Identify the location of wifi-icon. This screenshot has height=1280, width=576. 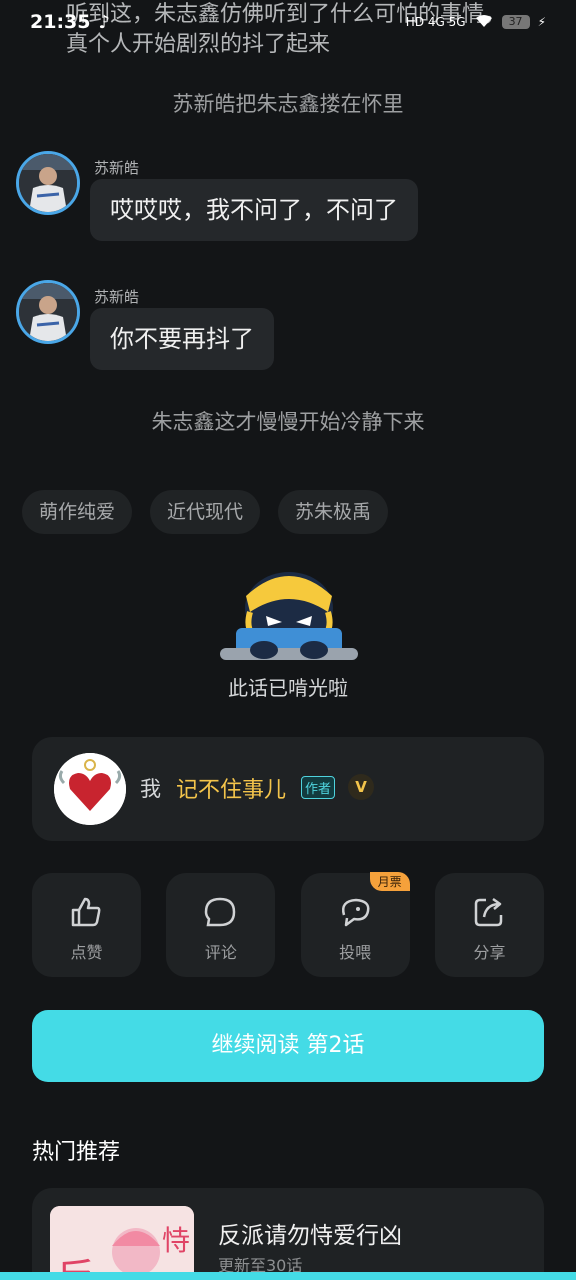
(484, 22).